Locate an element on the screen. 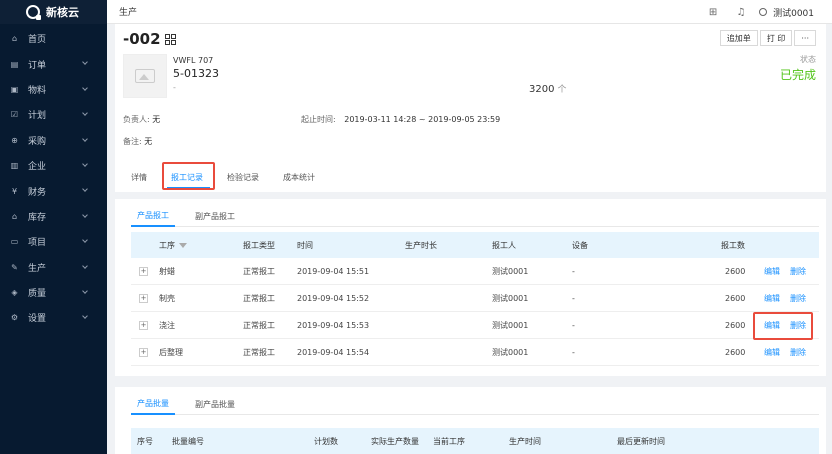 Image resolution: width=832 pixels, height=454 pixels. finance-icon: ¥ is located at coordinates (14, 191).